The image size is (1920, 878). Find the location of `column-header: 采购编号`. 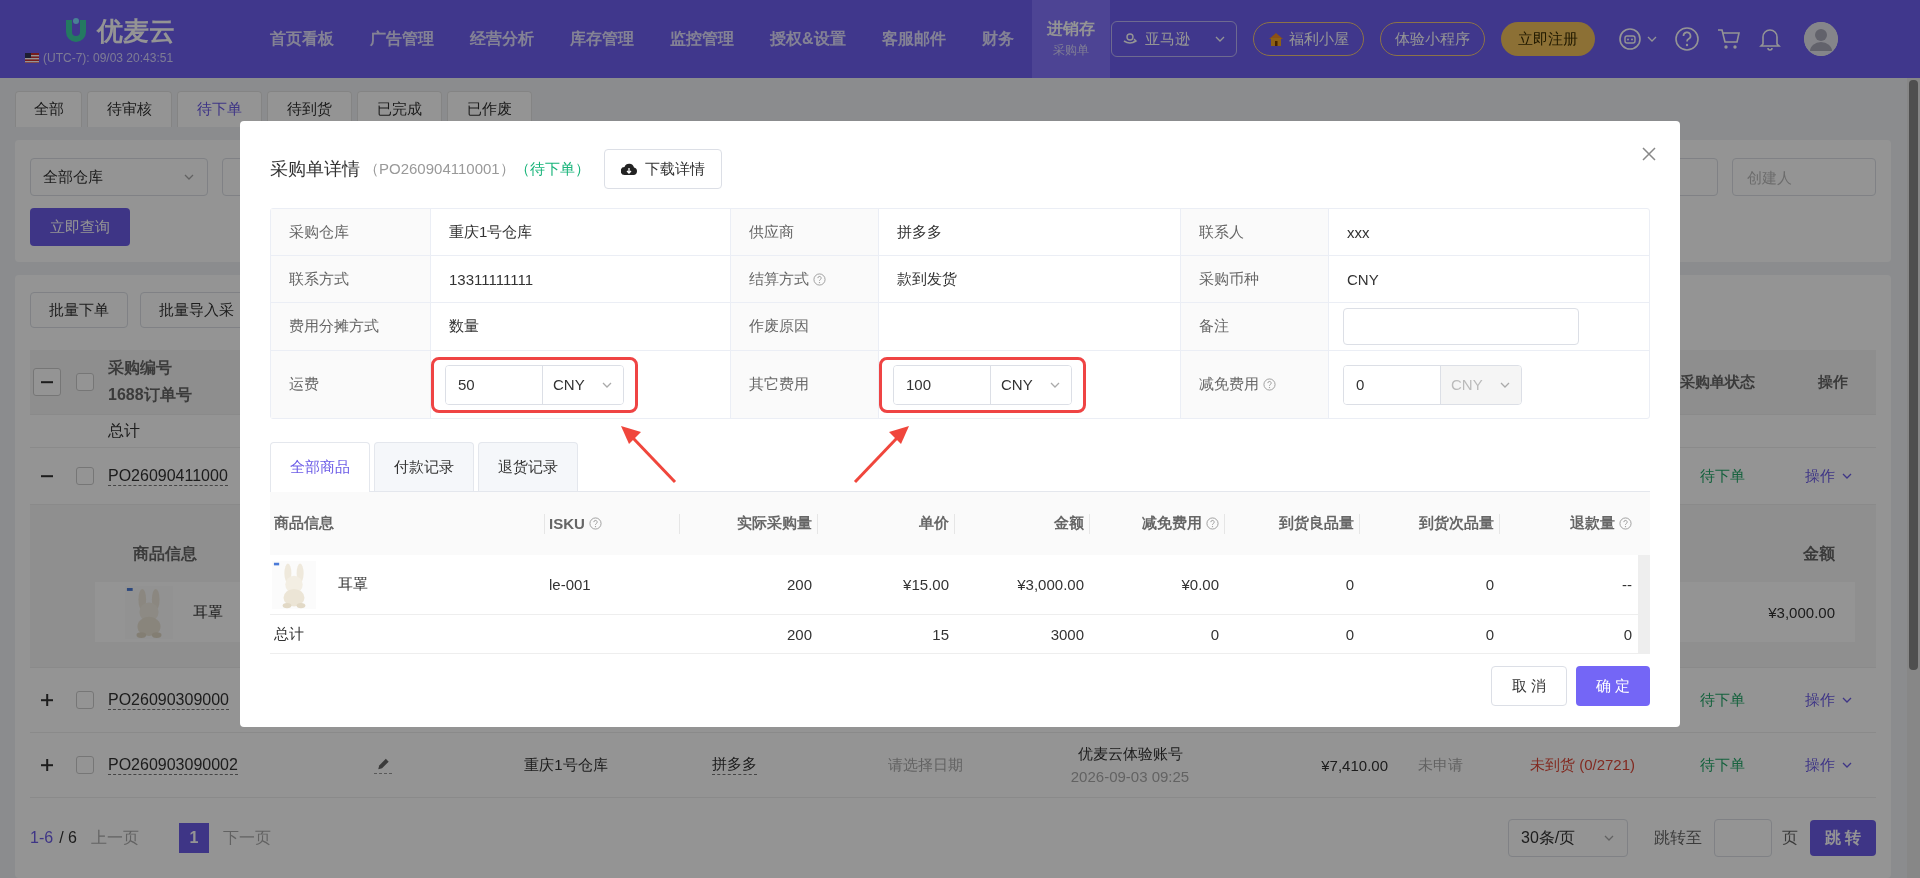

column-header: 采购编号 is located at coordinates (140, 368).